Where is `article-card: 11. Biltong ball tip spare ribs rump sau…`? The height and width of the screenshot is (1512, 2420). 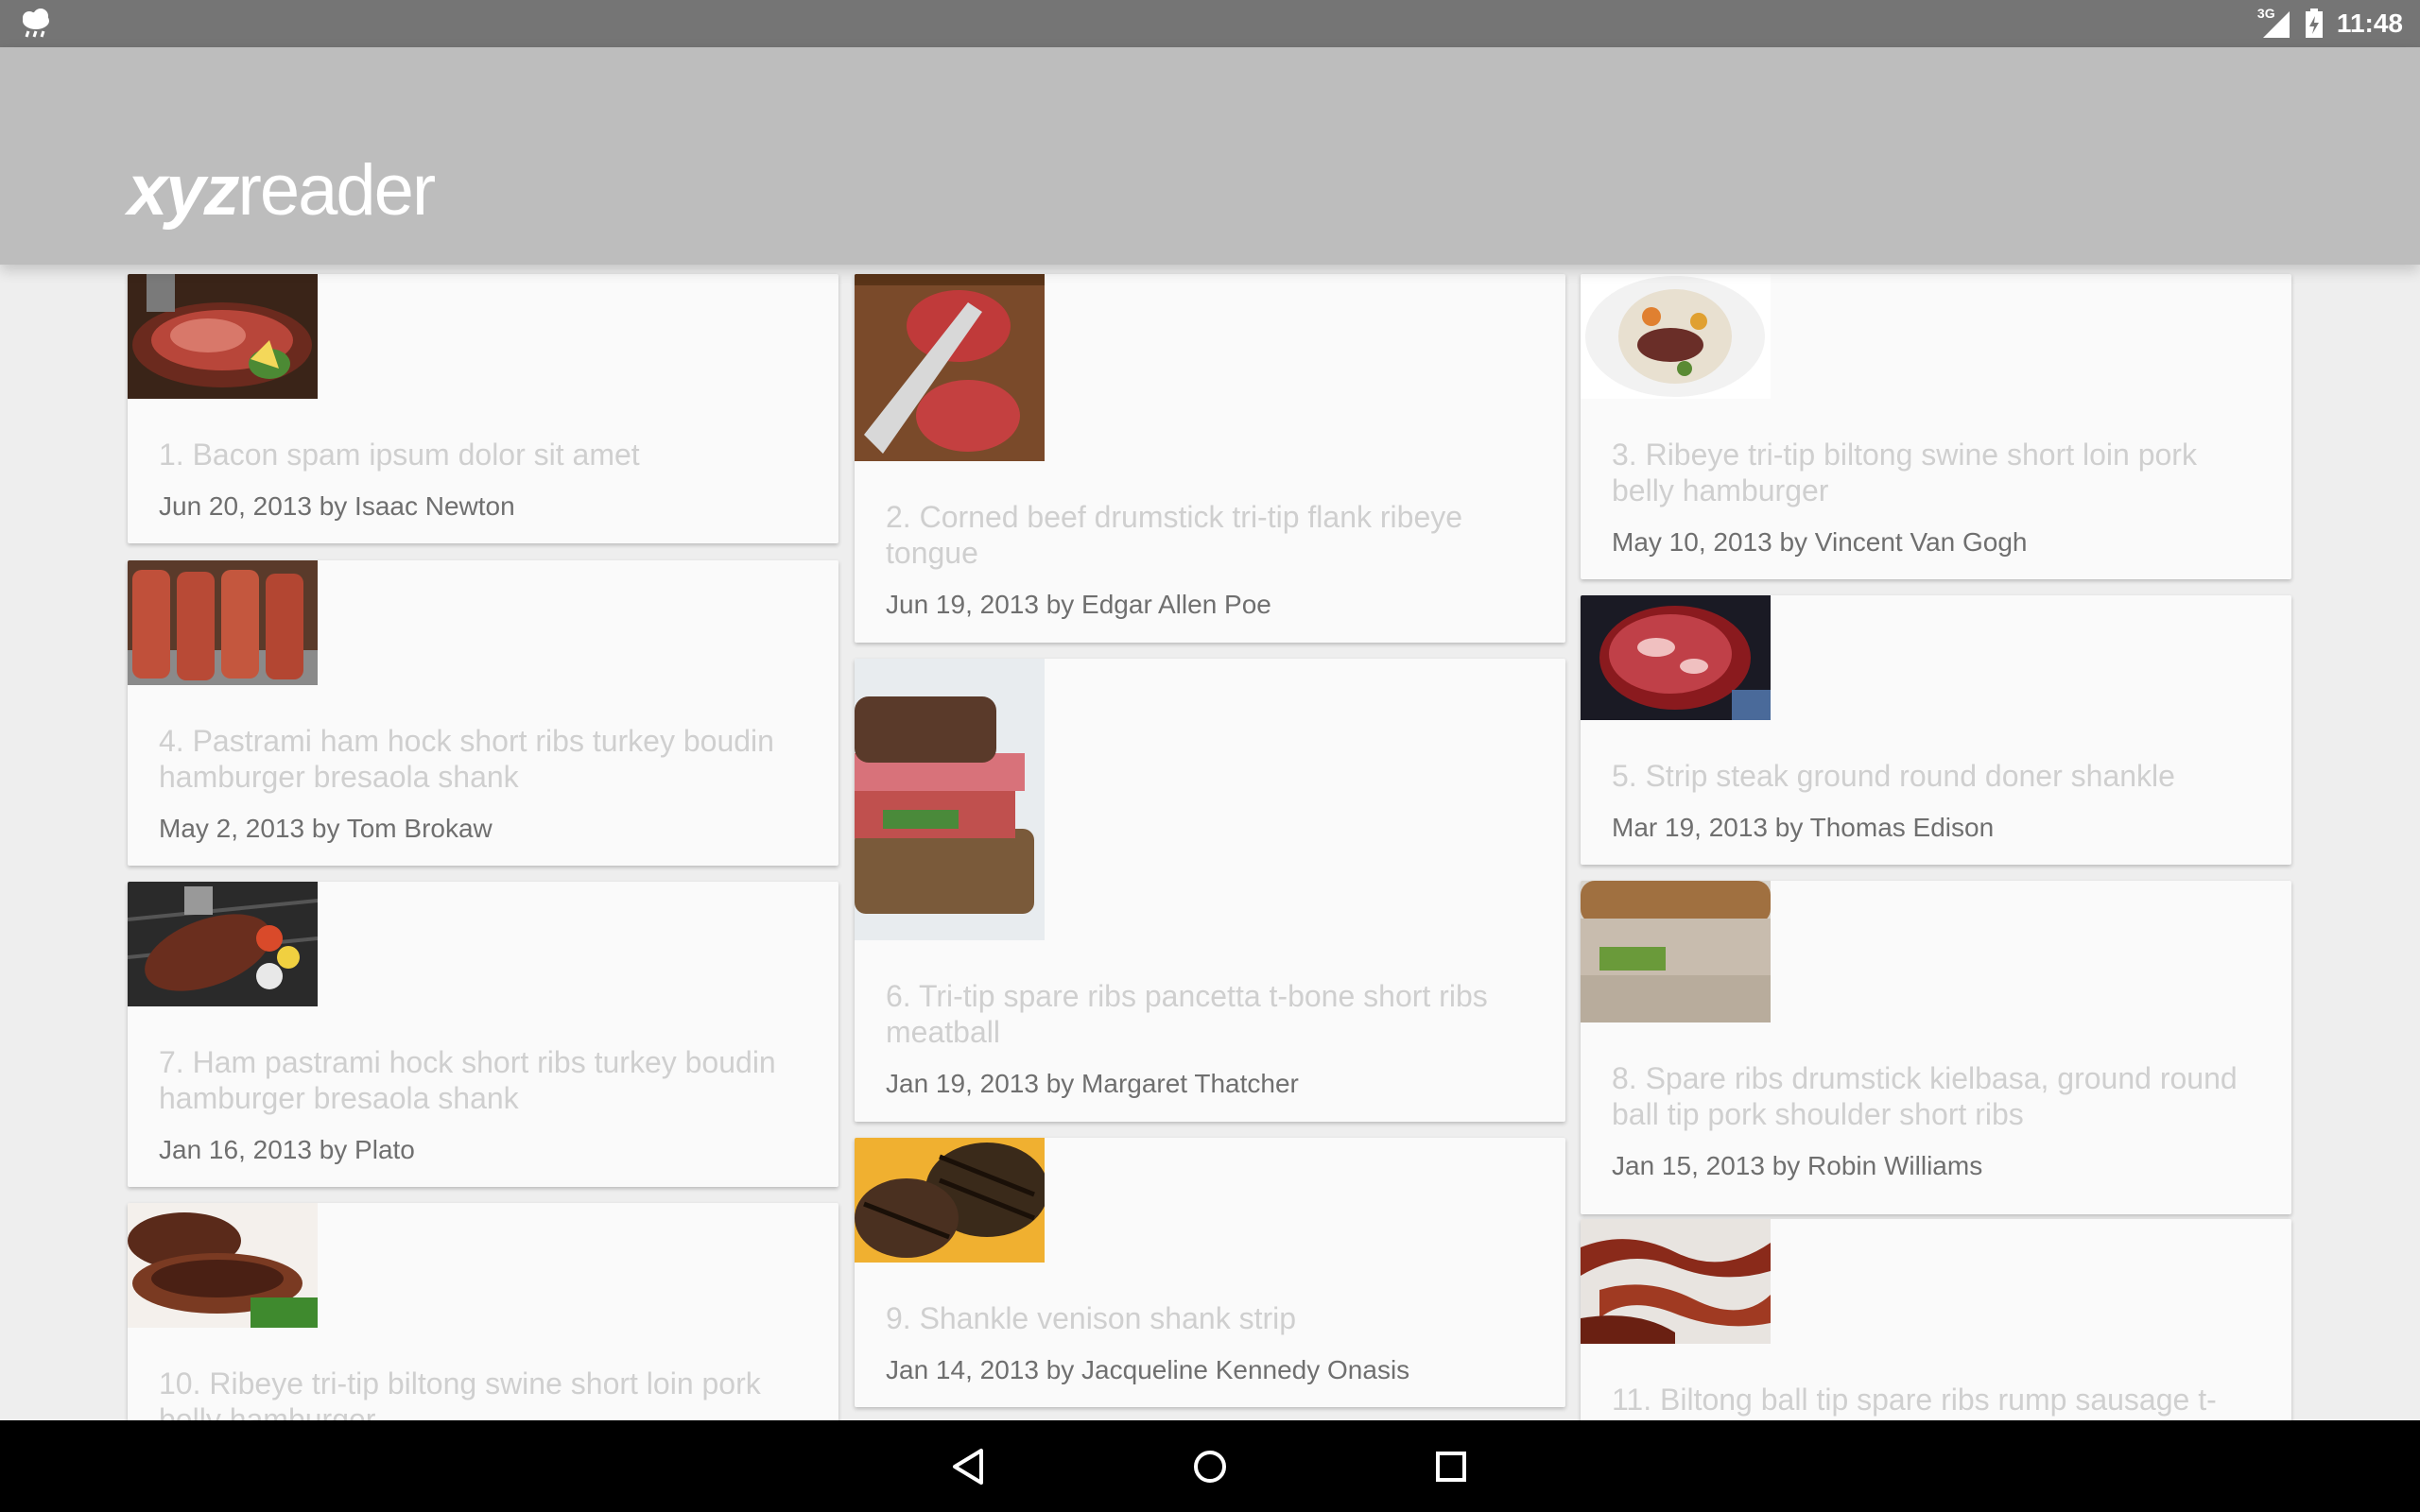
article-card: 11. Biltong ball tip spare ribs rump sau… is located at coordinates (1936, 1319).